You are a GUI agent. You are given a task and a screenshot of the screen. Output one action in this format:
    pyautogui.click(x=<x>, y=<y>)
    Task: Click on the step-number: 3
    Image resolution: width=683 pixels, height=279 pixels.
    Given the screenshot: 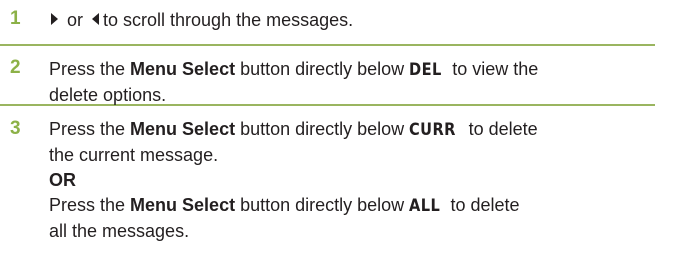 What is the action you would take?
    pyautogui.click(x=15, y=128)
    